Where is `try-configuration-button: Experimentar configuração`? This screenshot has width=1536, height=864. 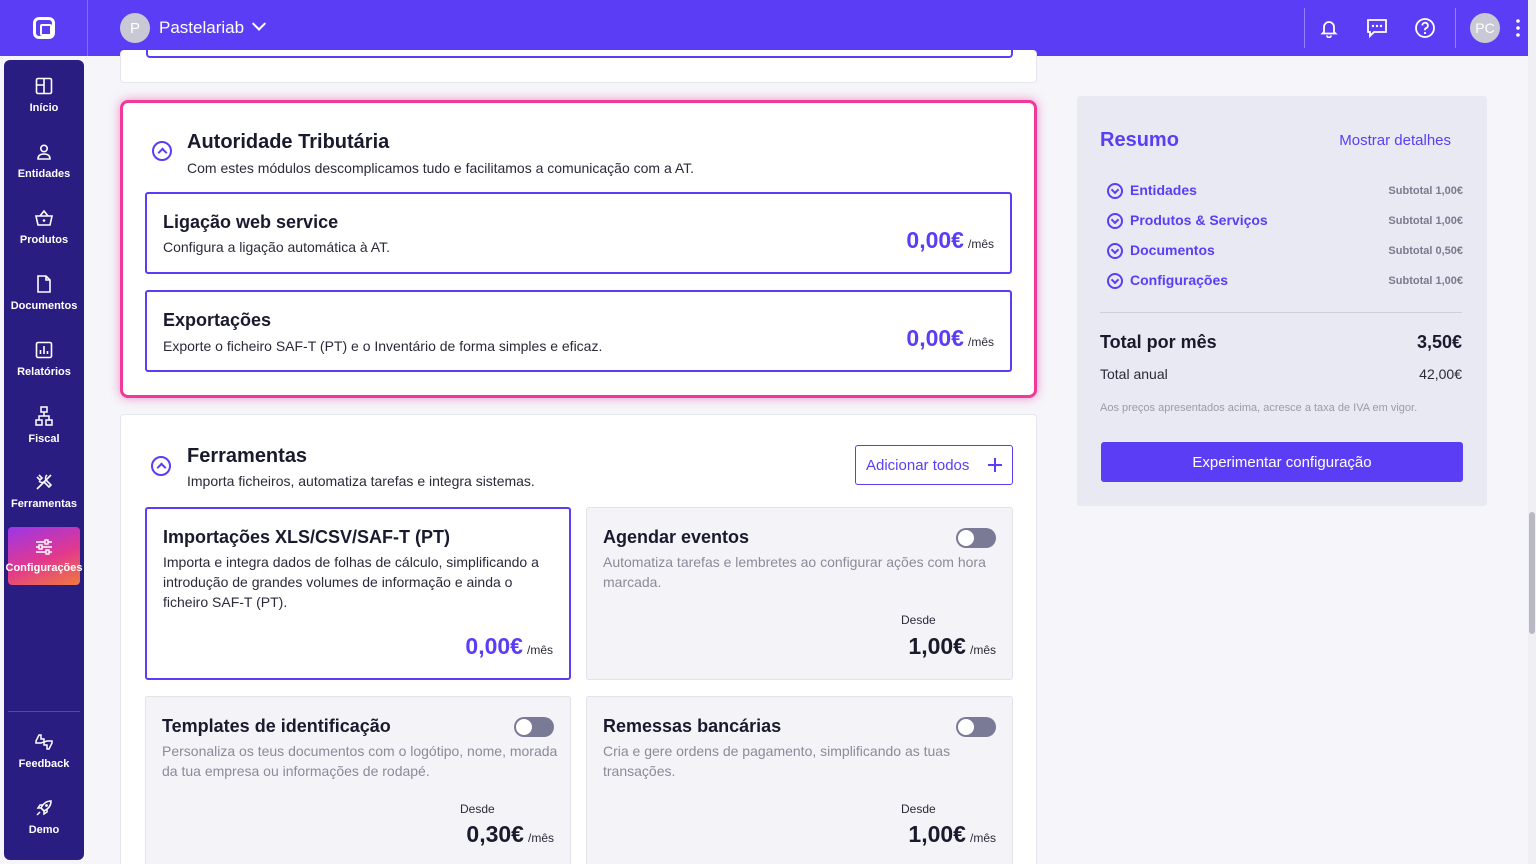
try-configuration-button: Experimentar configuração is located at coordinates (1282, 462).